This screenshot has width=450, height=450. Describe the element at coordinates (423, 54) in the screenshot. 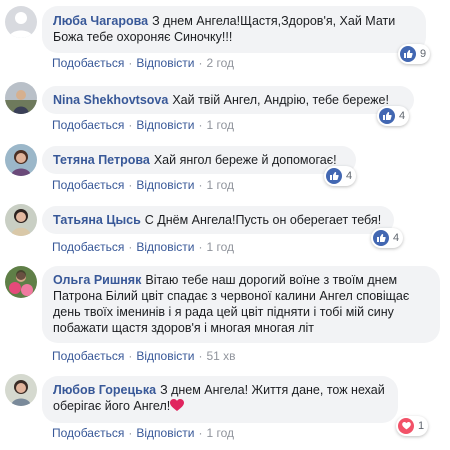

I see `reaction-count: 9` at that location.